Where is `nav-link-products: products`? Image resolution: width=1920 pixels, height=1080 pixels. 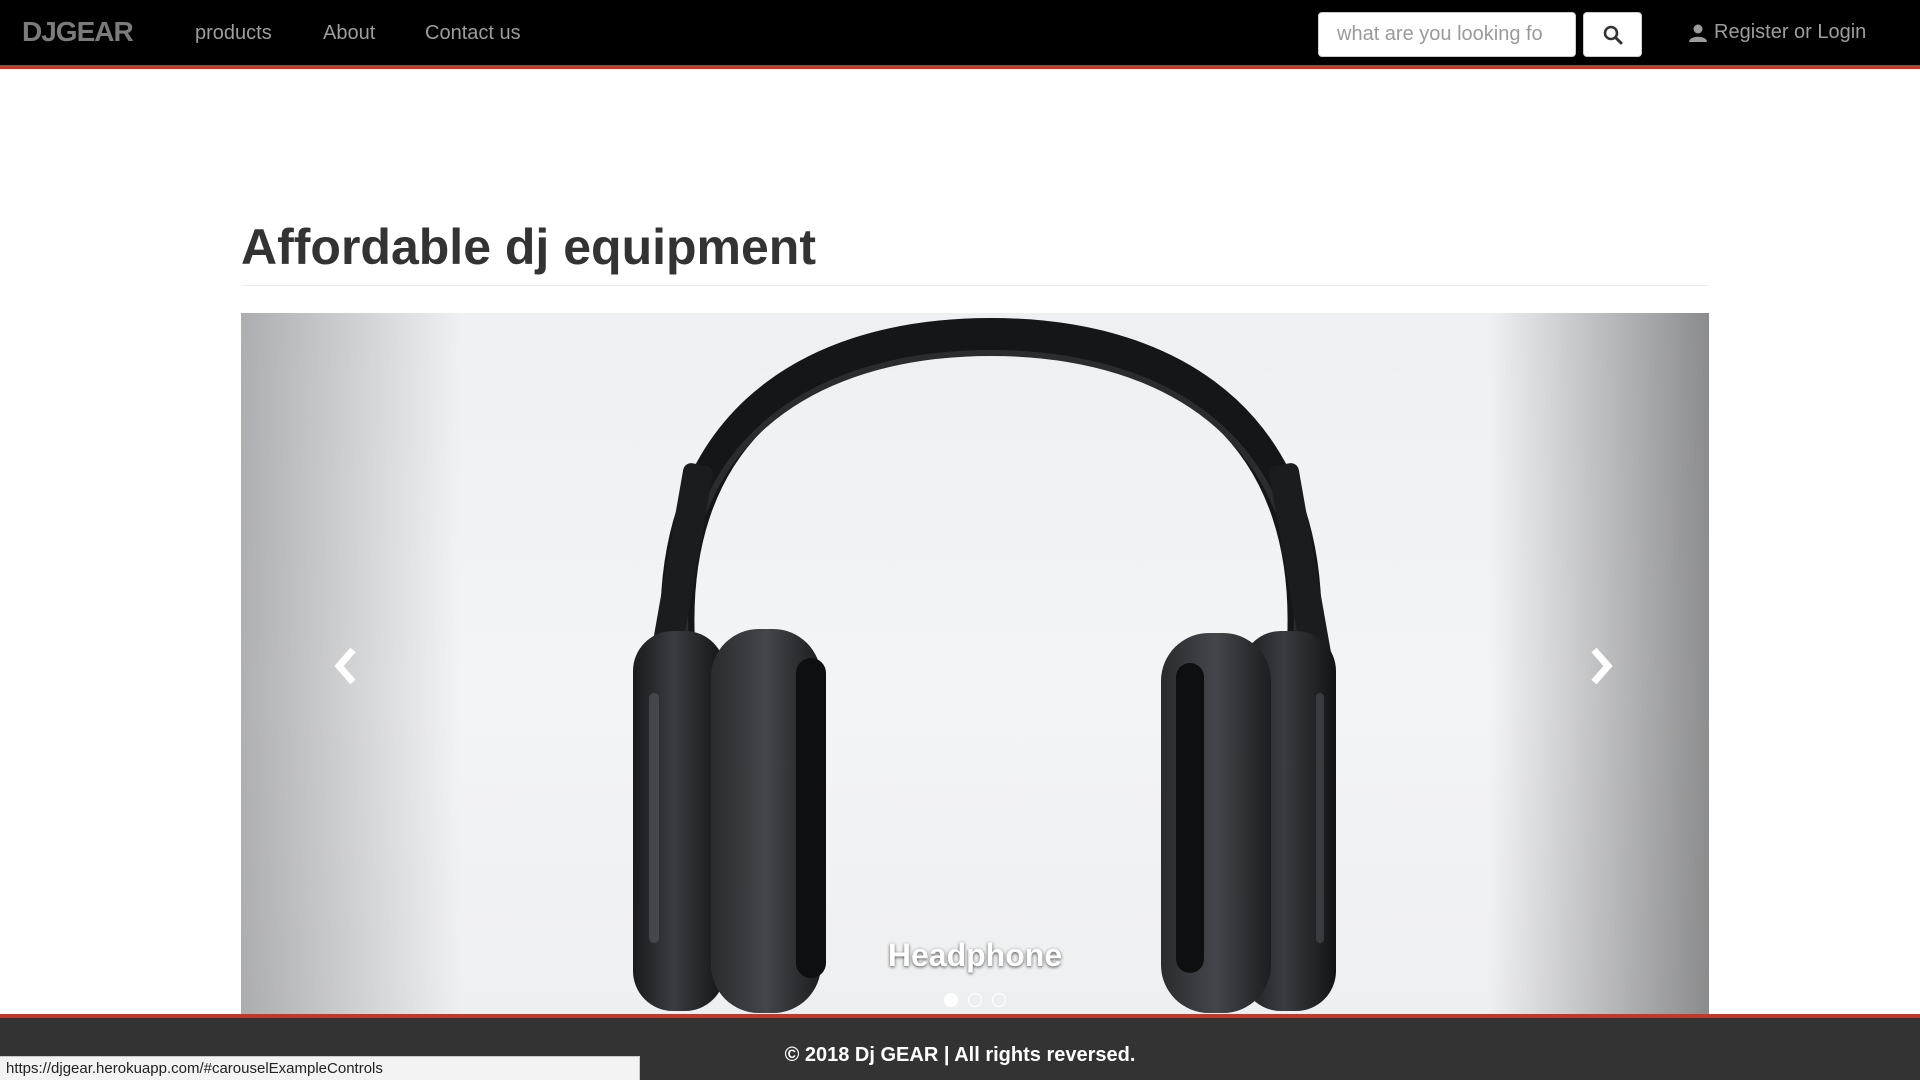 nav-link-products: products is located at coordinates (233, 33).